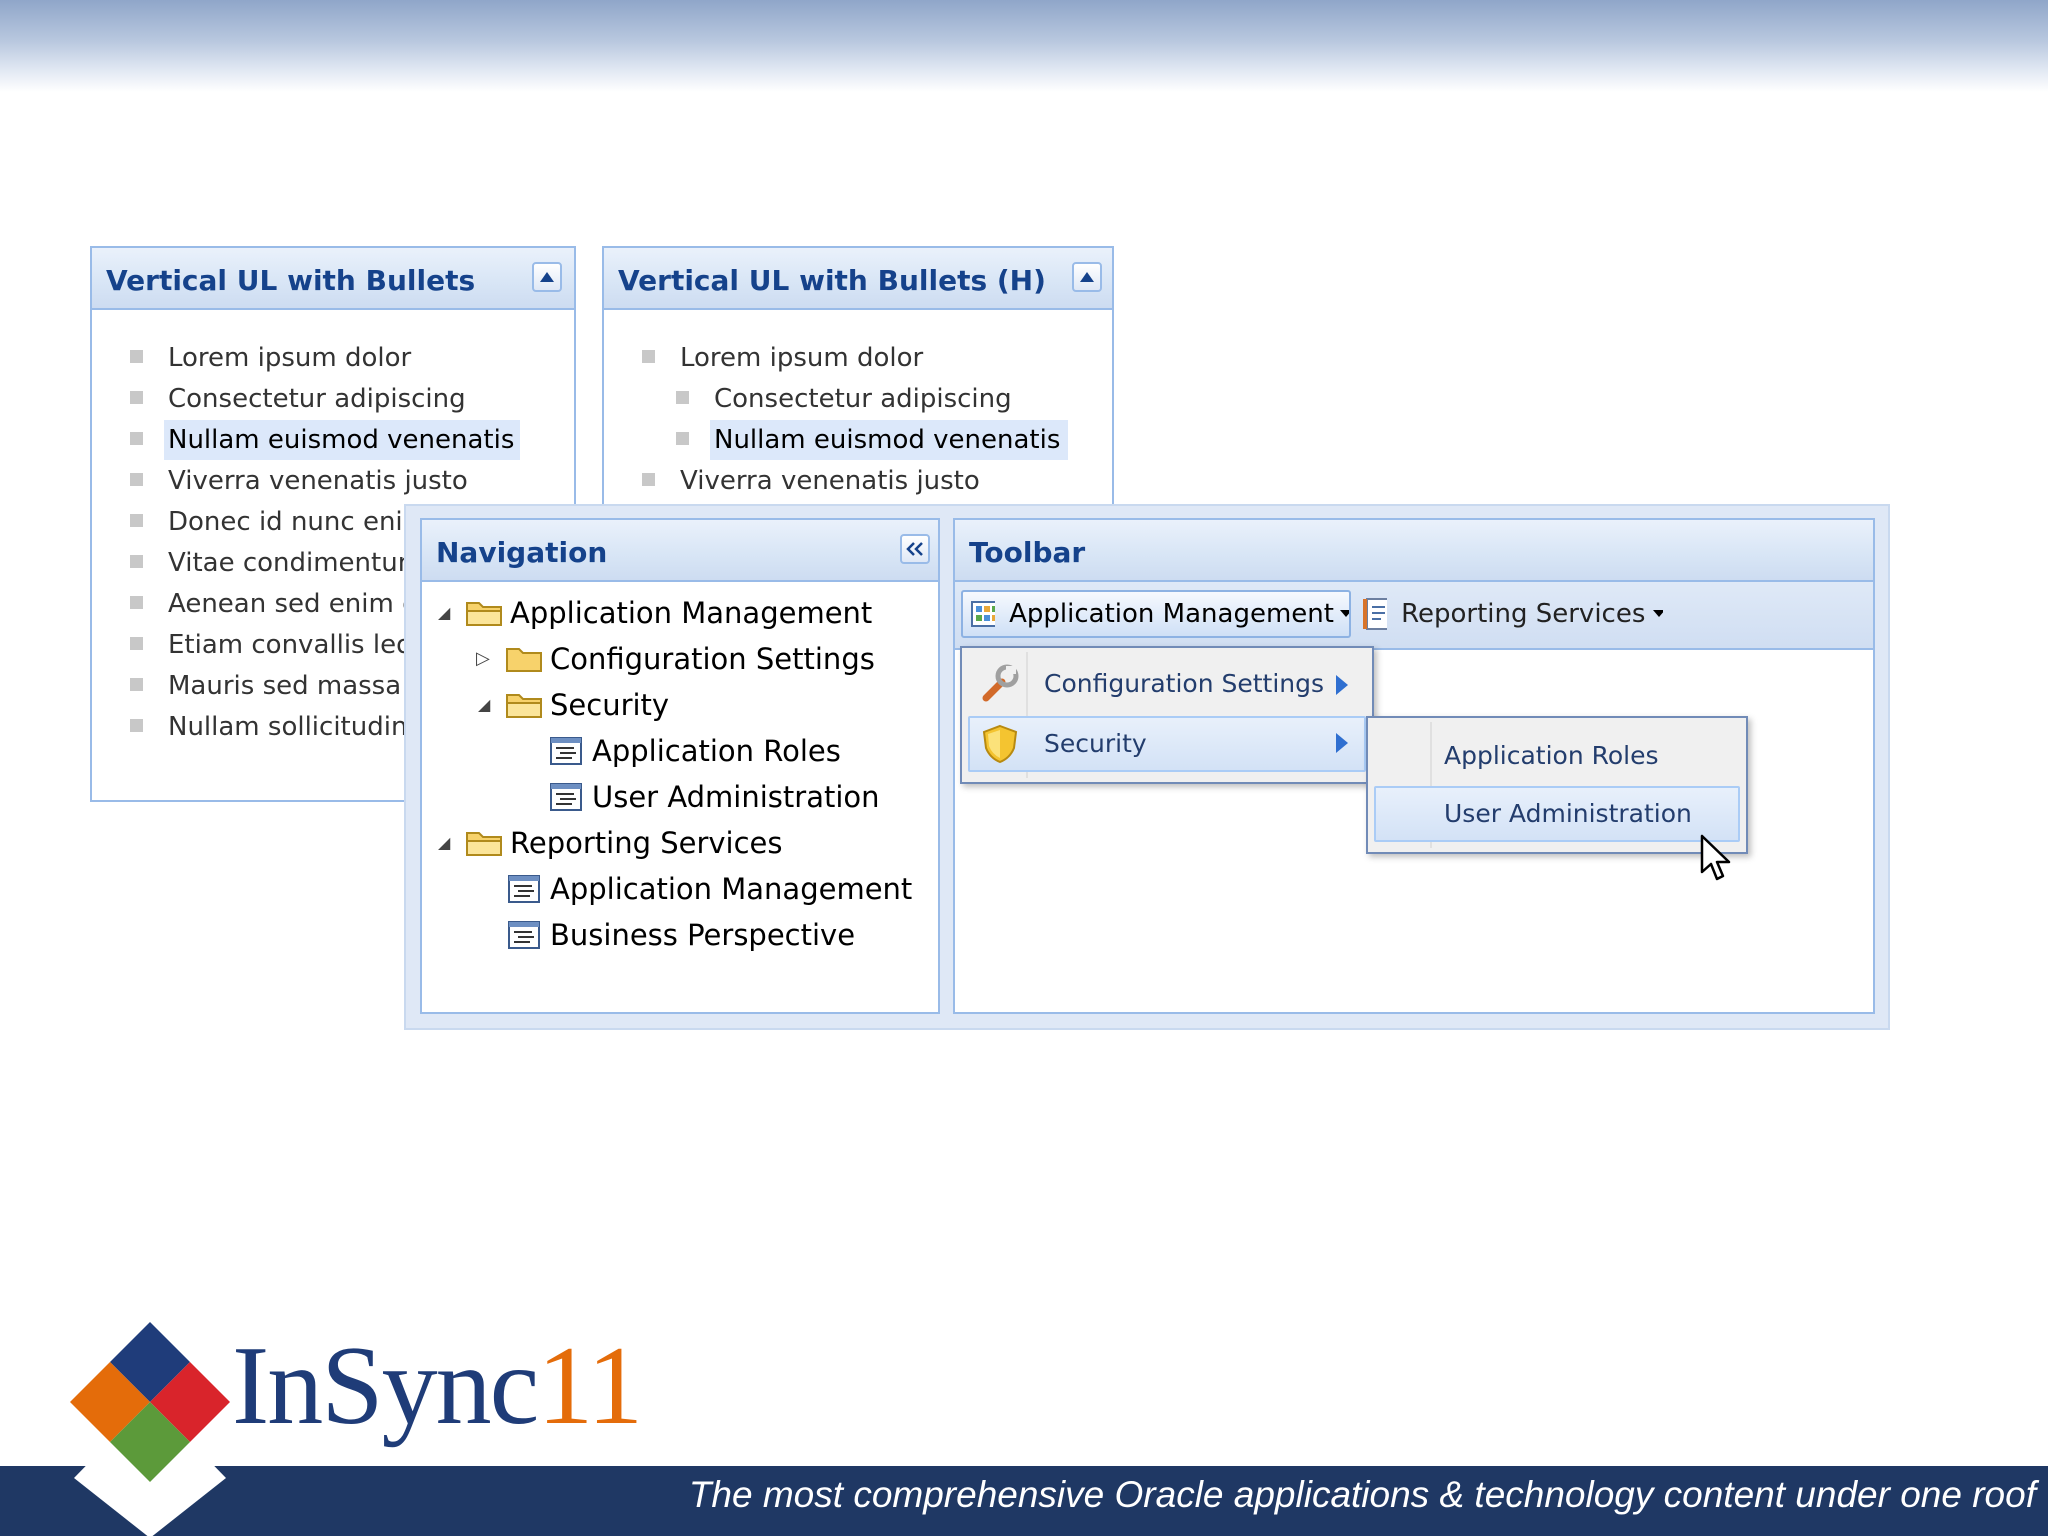 Image resolution: width=2048 pixels, height=1540 pixels. I want to click on panel-title: Vertical UL with Bullets, so click(291, 280).